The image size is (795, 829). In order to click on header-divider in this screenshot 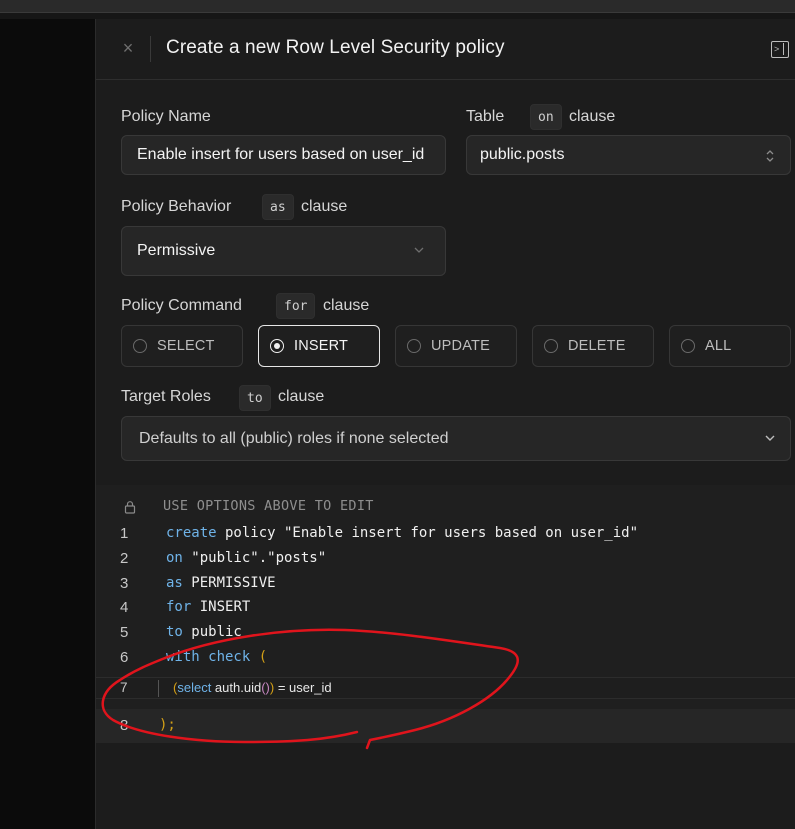, I will do `click(150, 49)`.